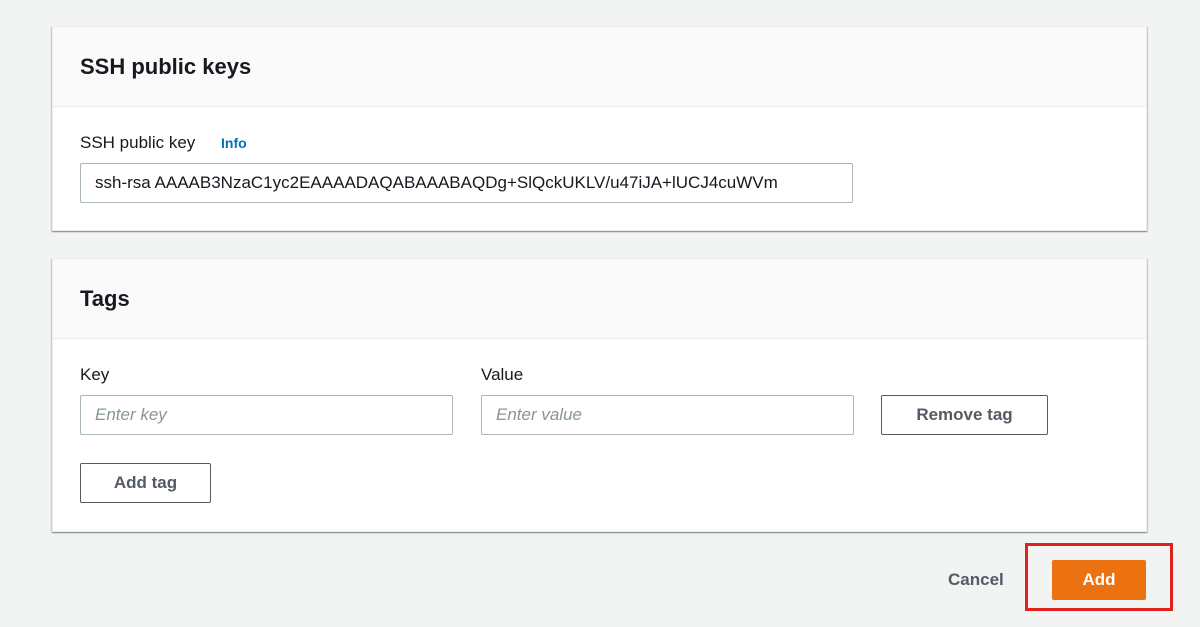 This screenshot has width=1200, height=627. I want to click on ssh-key-info-link: Info, so click(234, 143).